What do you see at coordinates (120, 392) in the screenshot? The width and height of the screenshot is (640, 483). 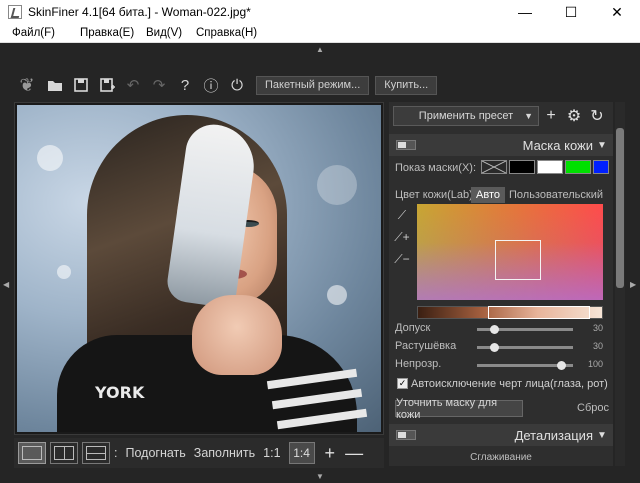 I see `shirt-text: YORK` at bounding box center [120, 392].